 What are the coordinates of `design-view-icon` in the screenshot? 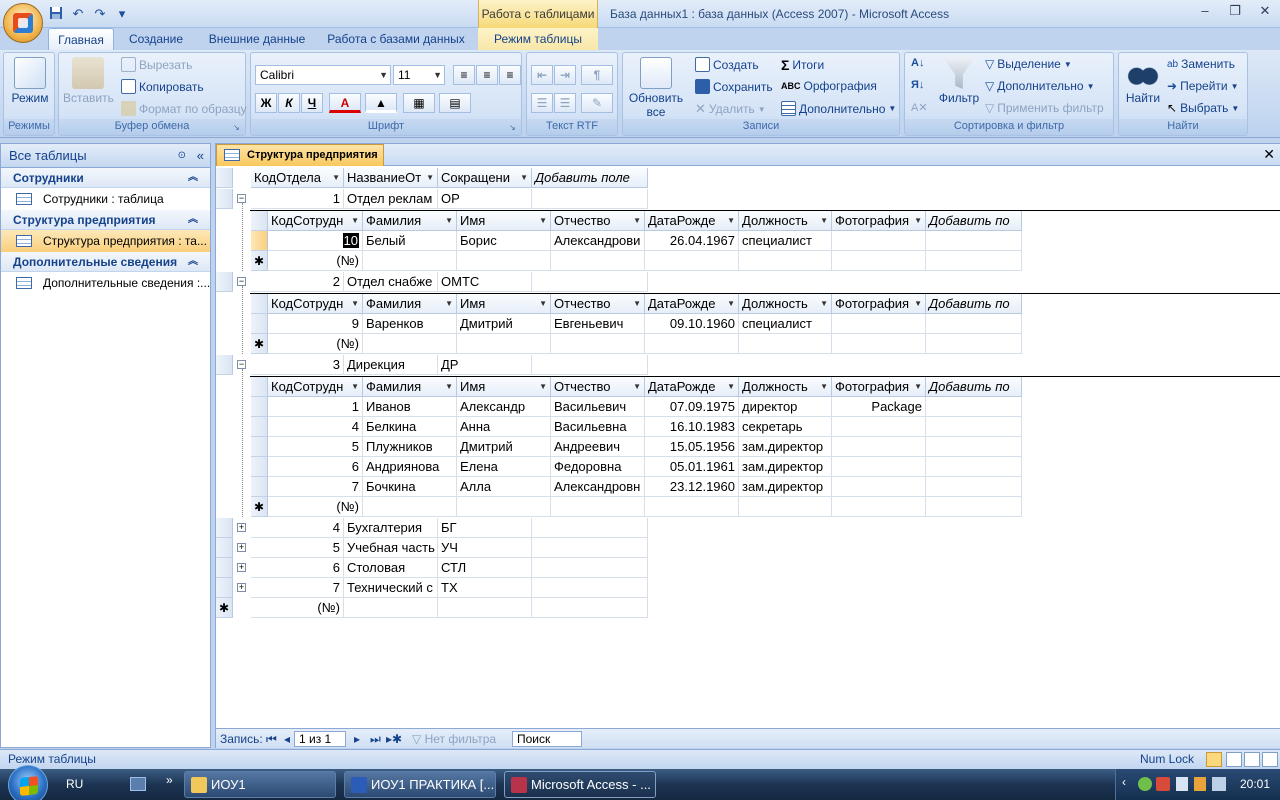 It's located at (1270, 759).